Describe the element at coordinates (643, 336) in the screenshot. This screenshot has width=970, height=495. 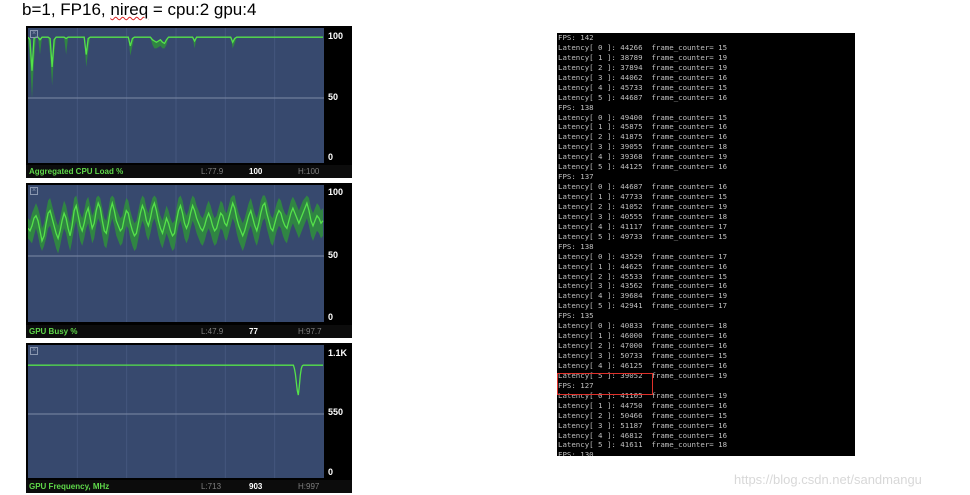
I see `console-line: Latency[ 1 ]: 46000 frame_counter= 16` at that location.